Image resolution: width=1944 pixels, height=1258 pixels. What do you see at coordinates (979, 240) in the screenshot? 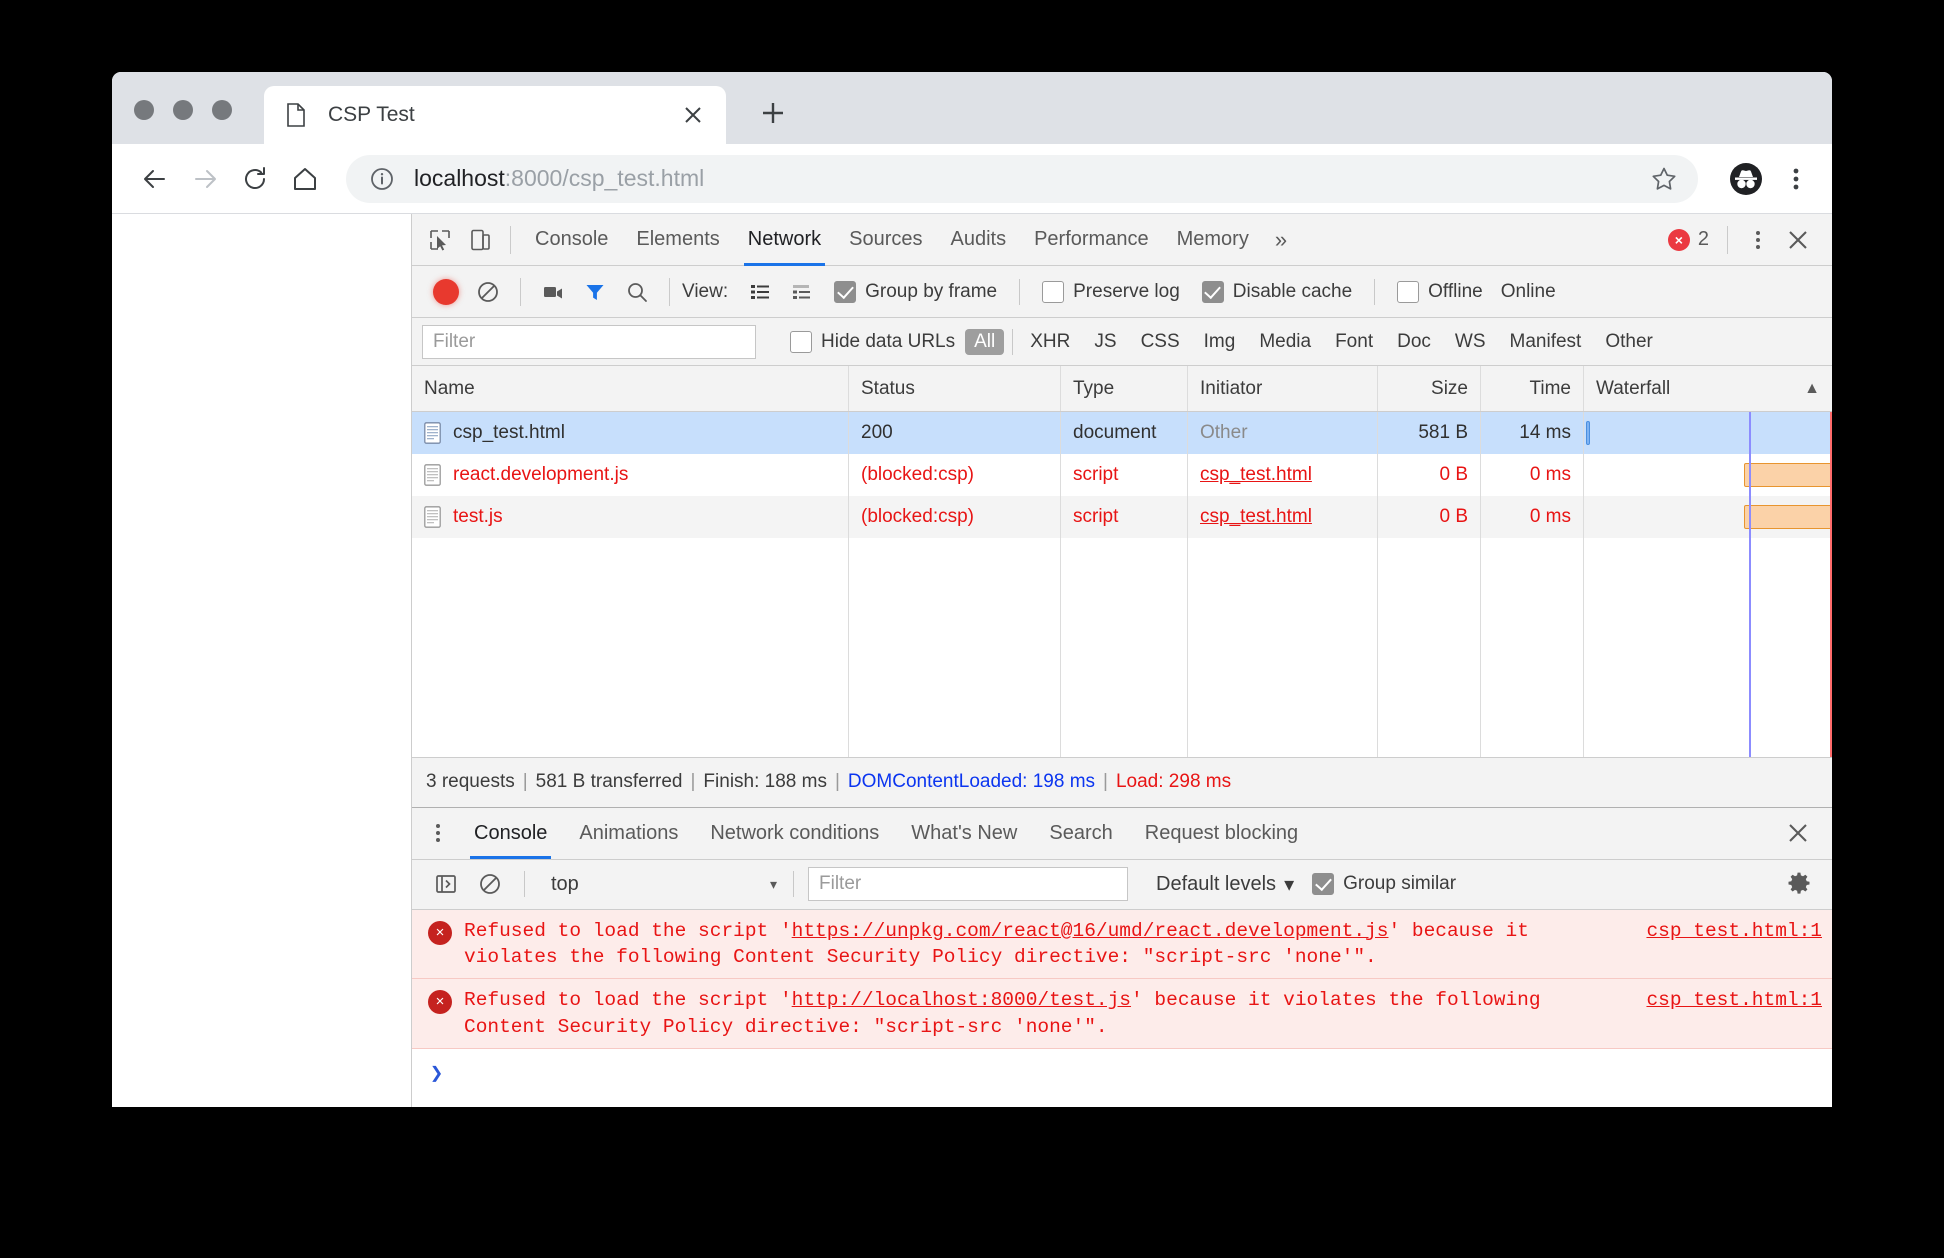
I see `devtools-tab-audits: Audits` at bounding box center [979, 240].